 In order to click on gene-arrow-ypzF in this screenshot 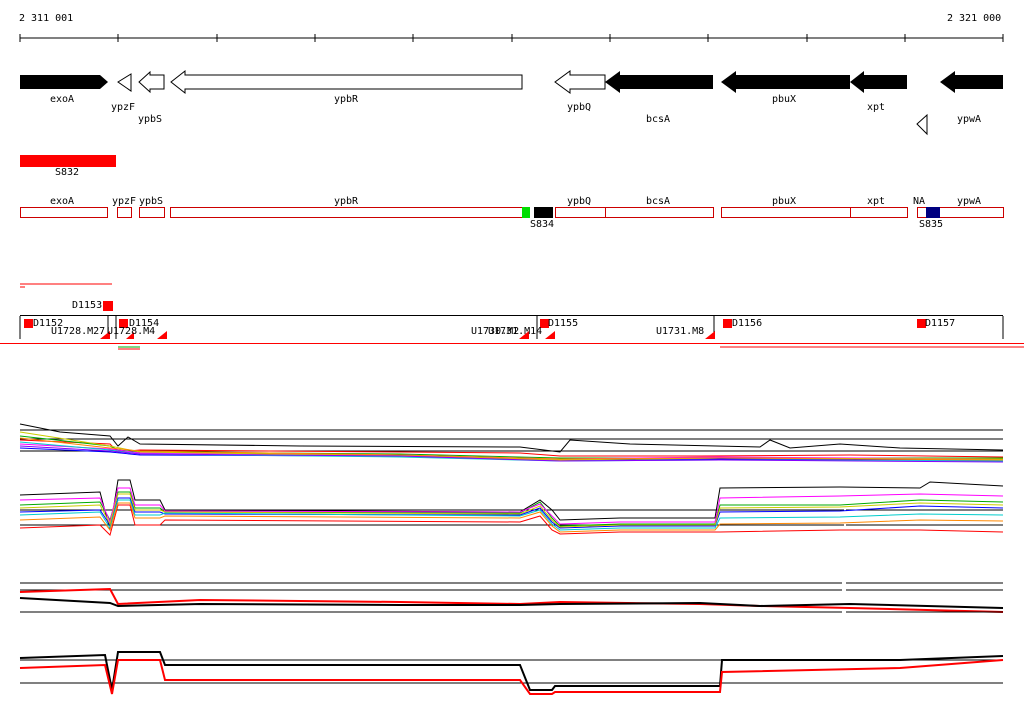, I will do `click(124, 82)`.